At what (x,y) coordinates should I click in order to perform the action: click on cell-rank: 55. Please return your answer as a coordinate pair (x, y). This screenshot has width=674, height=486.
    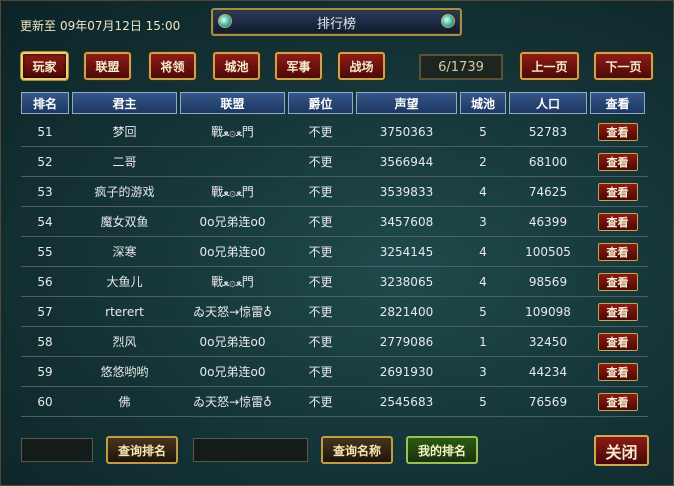
    Looking at the image, I should click on (45, 251).